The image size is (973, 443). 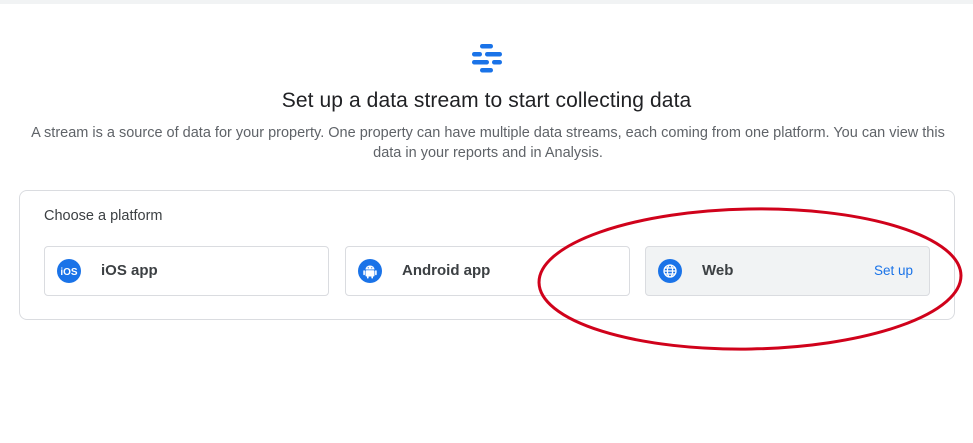 I want to click on platform-option-label: Web, so click(x=718, y=270).